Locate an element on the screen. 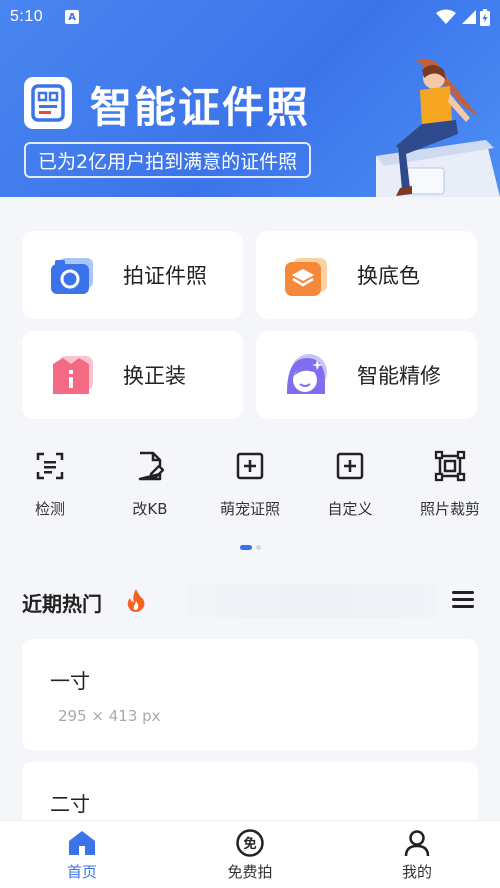 This screenshot has height=888, width=500. nav-label: 免费拍 is located at coordinates (250, 872).